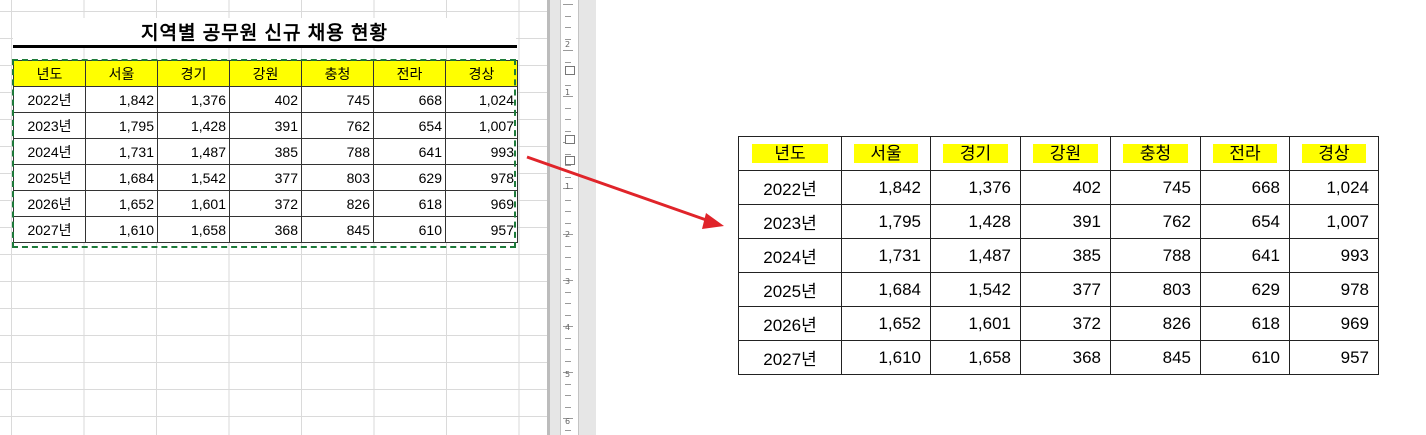 The height and width of the screenshot is (435, 1426). Describe the element at coordinates (1245, 221) in the screenshot. I see `doc-cell: 654` at that location.